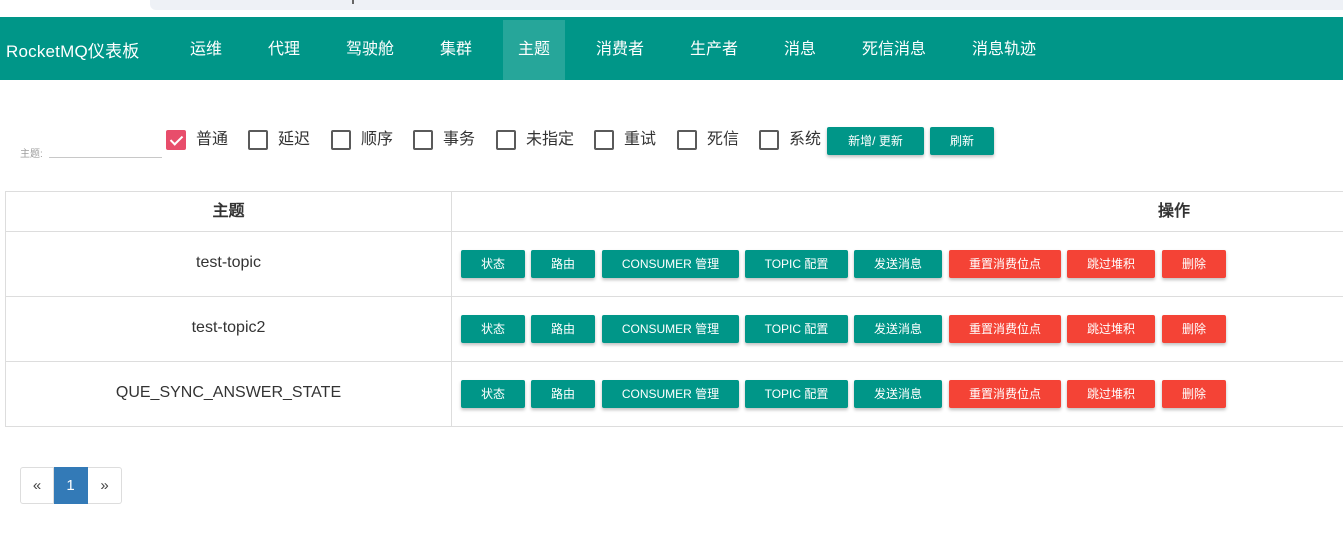  I want to click on checkbox-system-label: 系统, so click(805, 139).